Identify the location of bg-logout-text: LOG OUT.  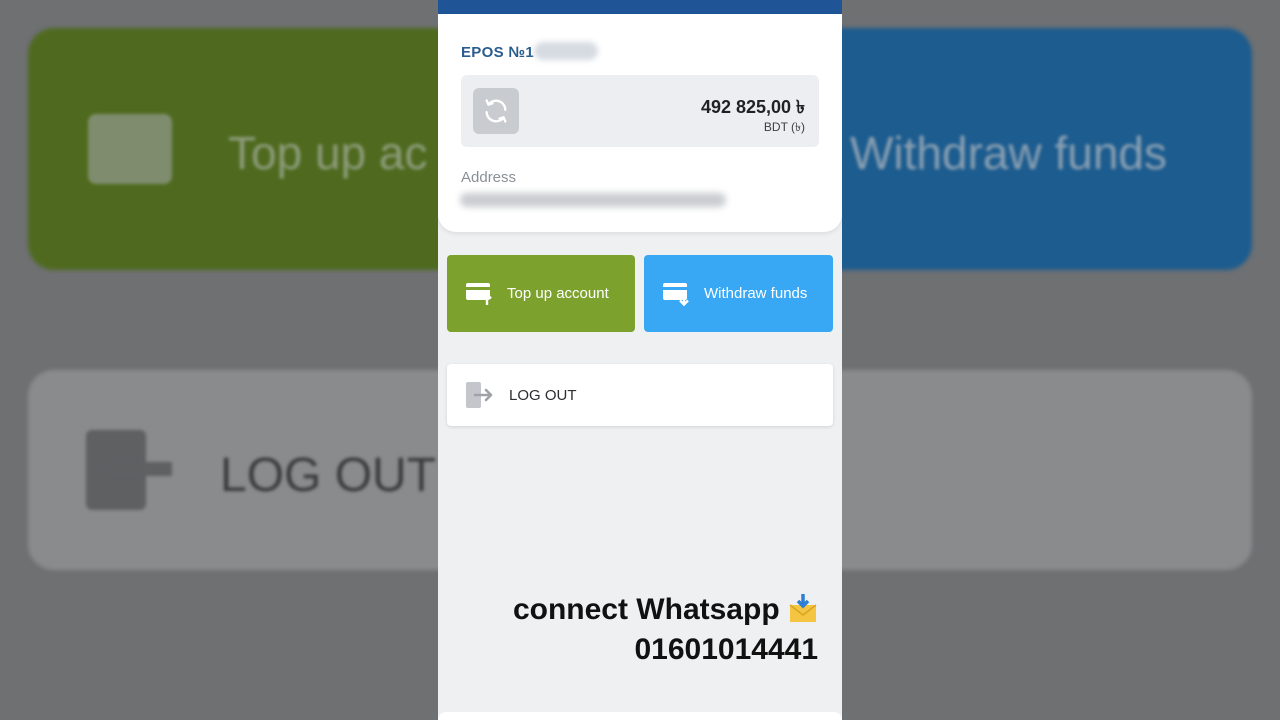
(328, 475).